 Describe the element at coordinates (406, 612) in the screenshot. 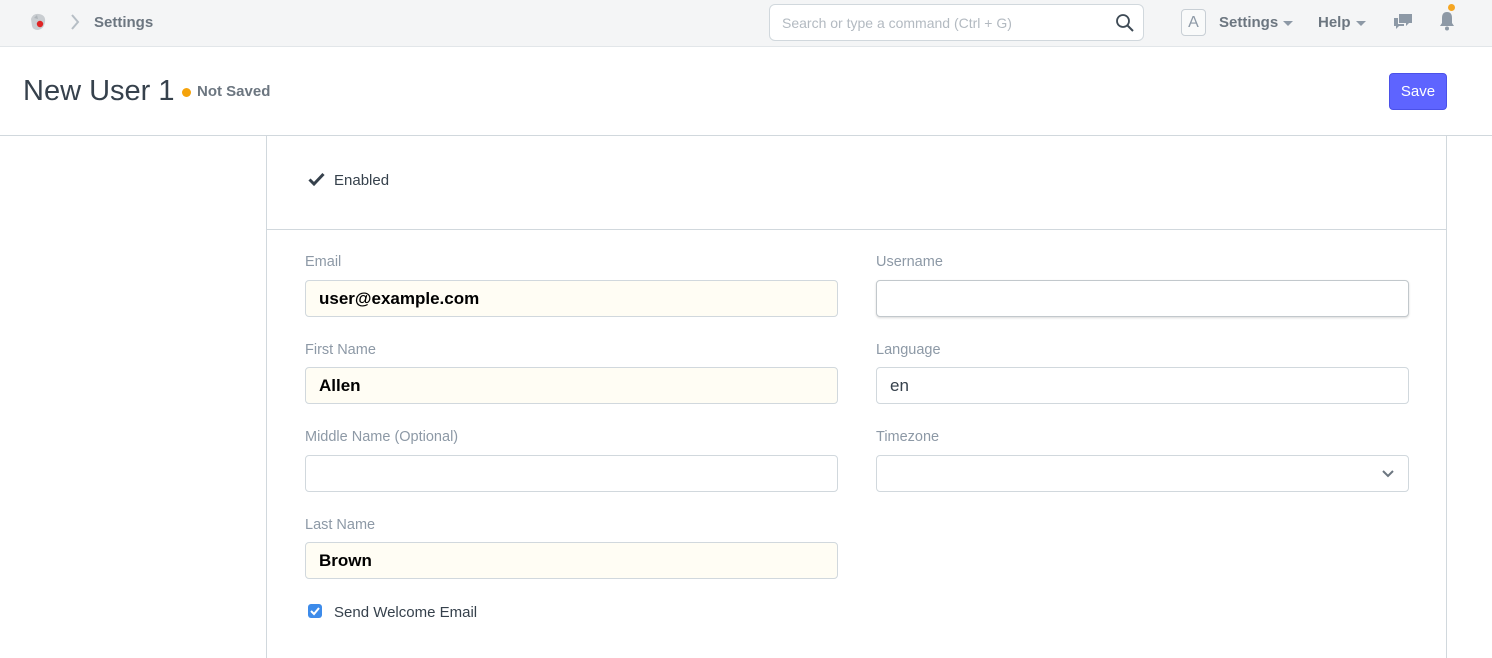

I see `send-welcome-email-label: Send Welcome Email` at that location.